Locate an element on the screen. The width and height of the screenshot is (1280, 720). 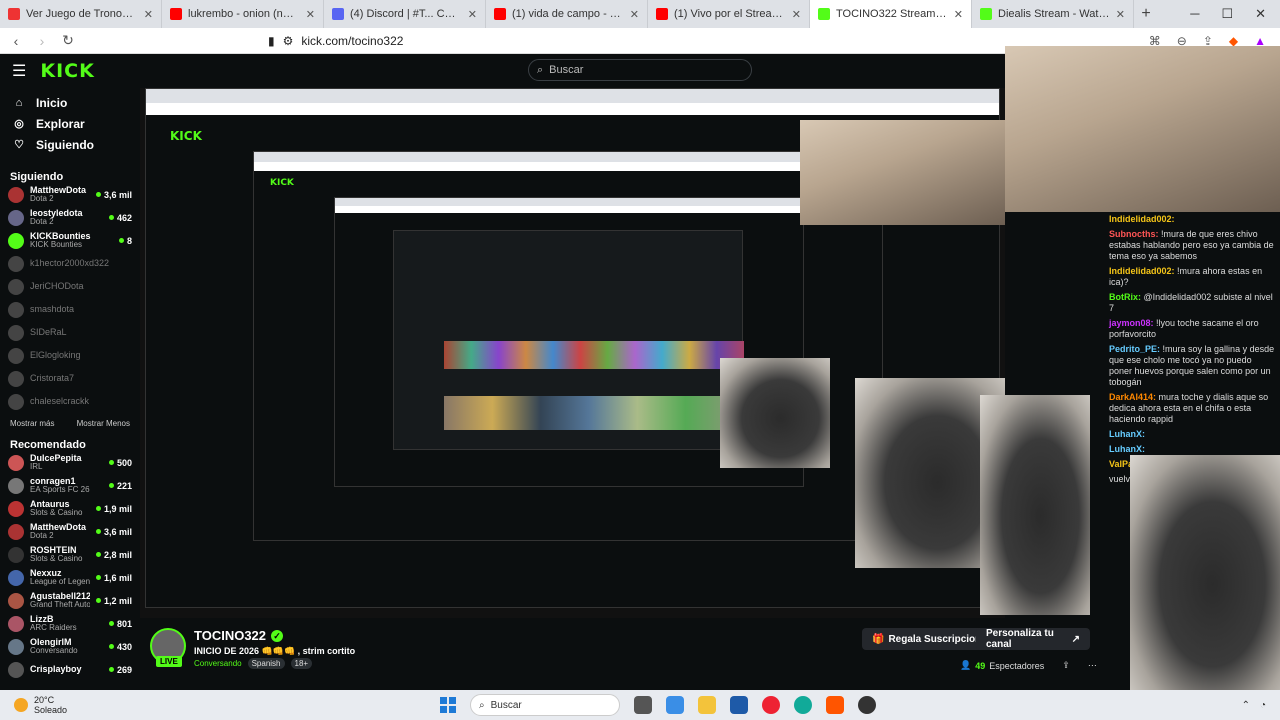
chat-message: Indidelidad002: is located at coordinates (1142, 219).